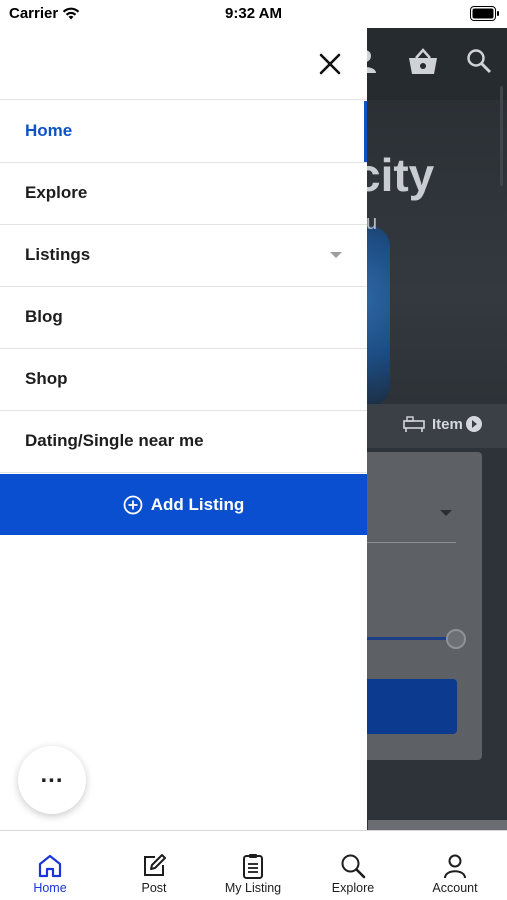 This screenshot has width=507, height=900. I want to click on status-time: 9:32 AM, so click(253, 13).